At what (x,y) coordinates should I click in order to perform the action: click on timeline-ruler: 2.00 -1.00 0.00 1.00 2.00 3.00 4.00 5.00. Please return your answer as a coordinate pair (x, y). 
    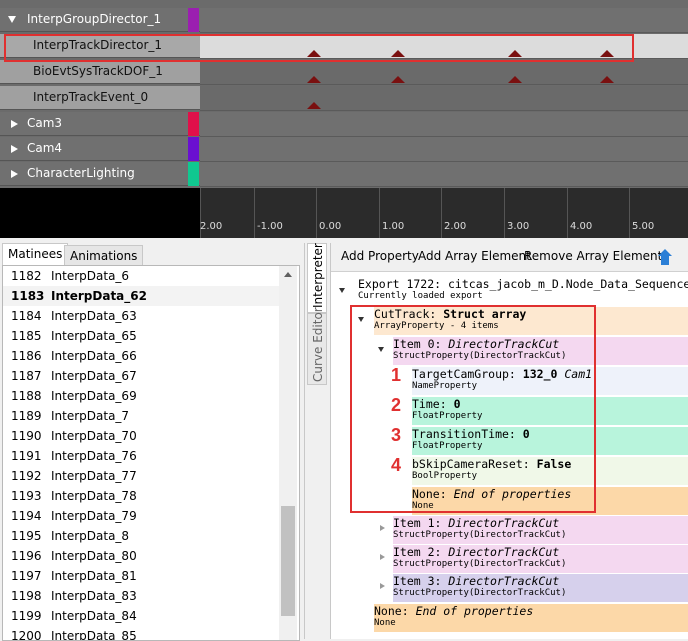
    Looking at the image, I should click on (444, 213).